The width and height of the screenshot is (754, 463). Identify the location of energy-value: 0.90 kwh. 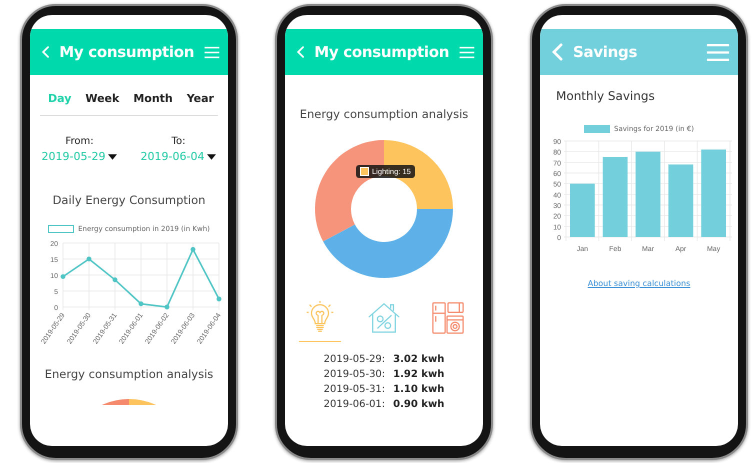
(418, 404).